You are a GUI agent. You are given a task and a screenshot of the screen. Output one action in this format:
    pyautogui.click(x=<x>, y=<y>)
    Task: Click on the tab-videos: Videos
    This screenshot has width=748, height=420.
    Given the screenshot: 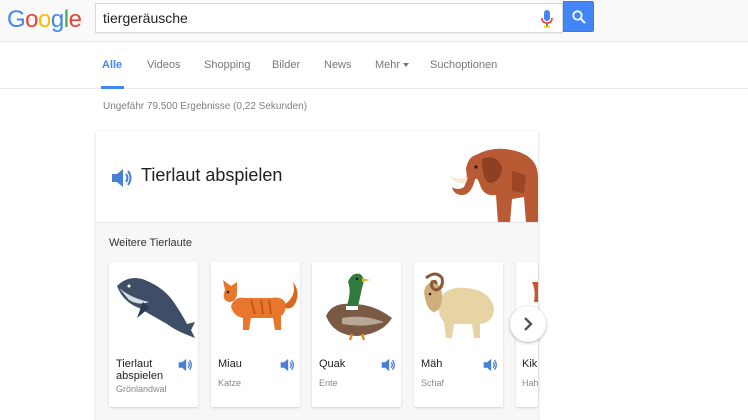 What is the action you would take?
    pyautogui.click(x=163, y=65)
    